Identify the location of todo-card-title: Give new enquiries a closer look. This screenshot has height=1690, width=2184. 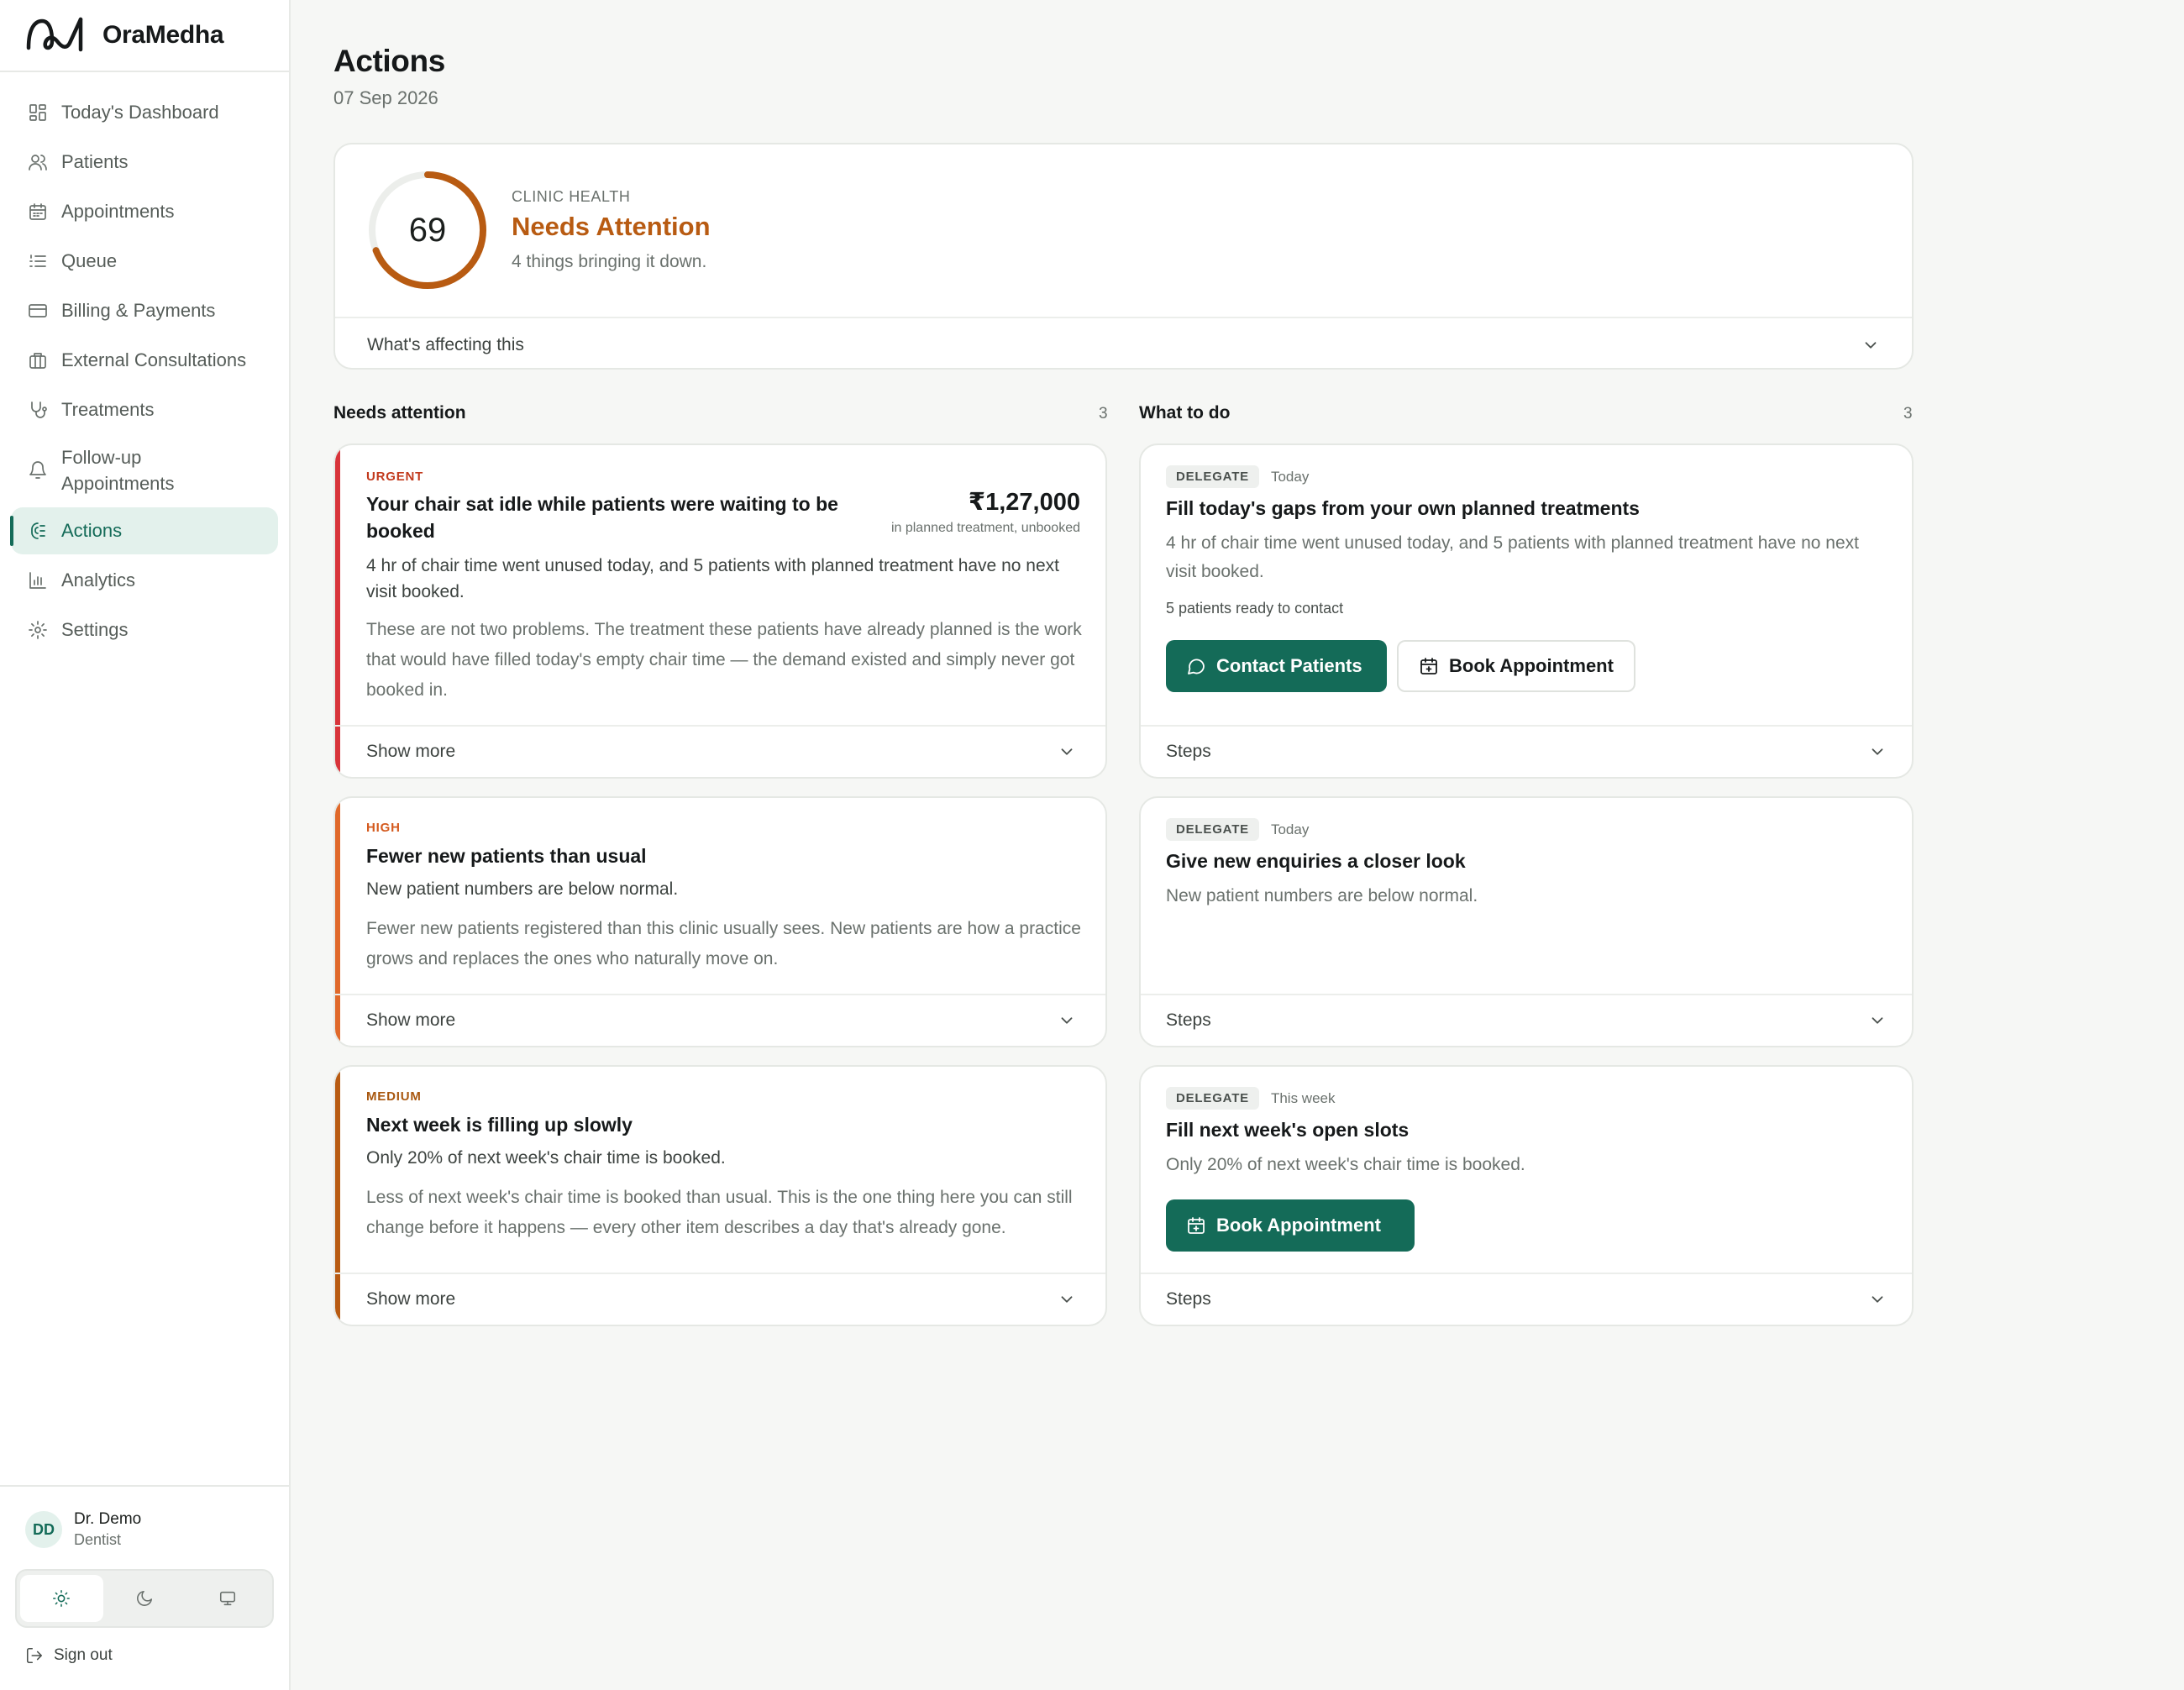
(1316, 861).